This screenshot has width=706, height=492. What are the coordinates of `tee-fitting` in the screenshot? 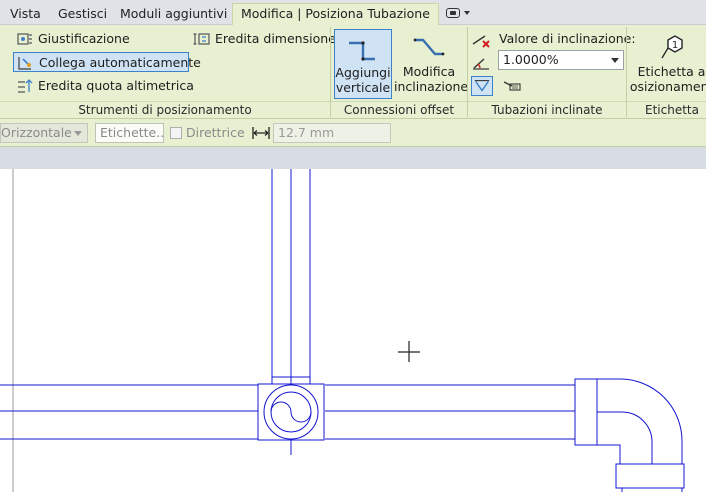 It's located at (291, 408).